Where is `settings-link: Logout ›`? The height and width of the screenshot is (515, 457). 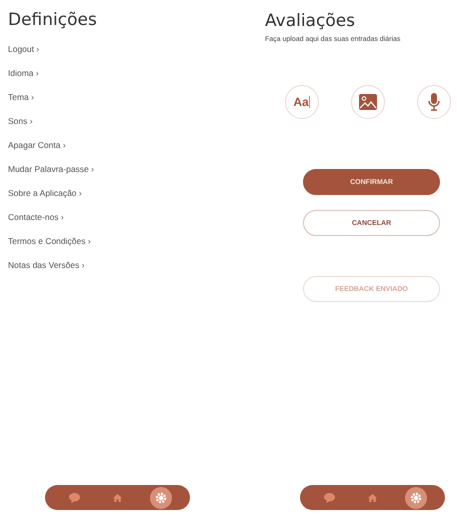 settings-link: Logout › is located at coordinates (24, 49).